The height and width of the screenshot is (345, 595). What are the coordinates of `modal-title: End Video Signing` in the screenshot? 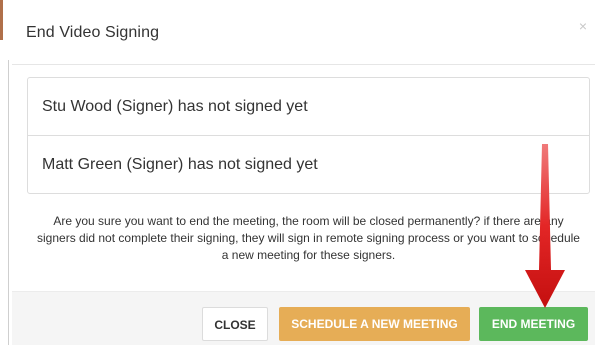 It's located at (93, 32).